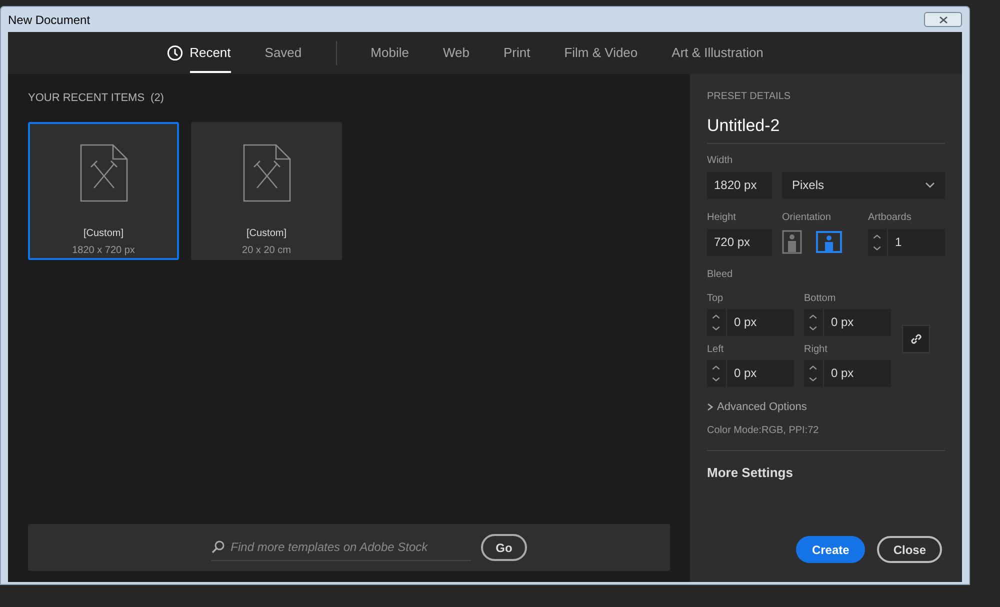 The image size is (1000, 607). Describe the element at coordinates (266, 251) in the screenshot. I see `item-size: 20 x 20 cm` at that location.